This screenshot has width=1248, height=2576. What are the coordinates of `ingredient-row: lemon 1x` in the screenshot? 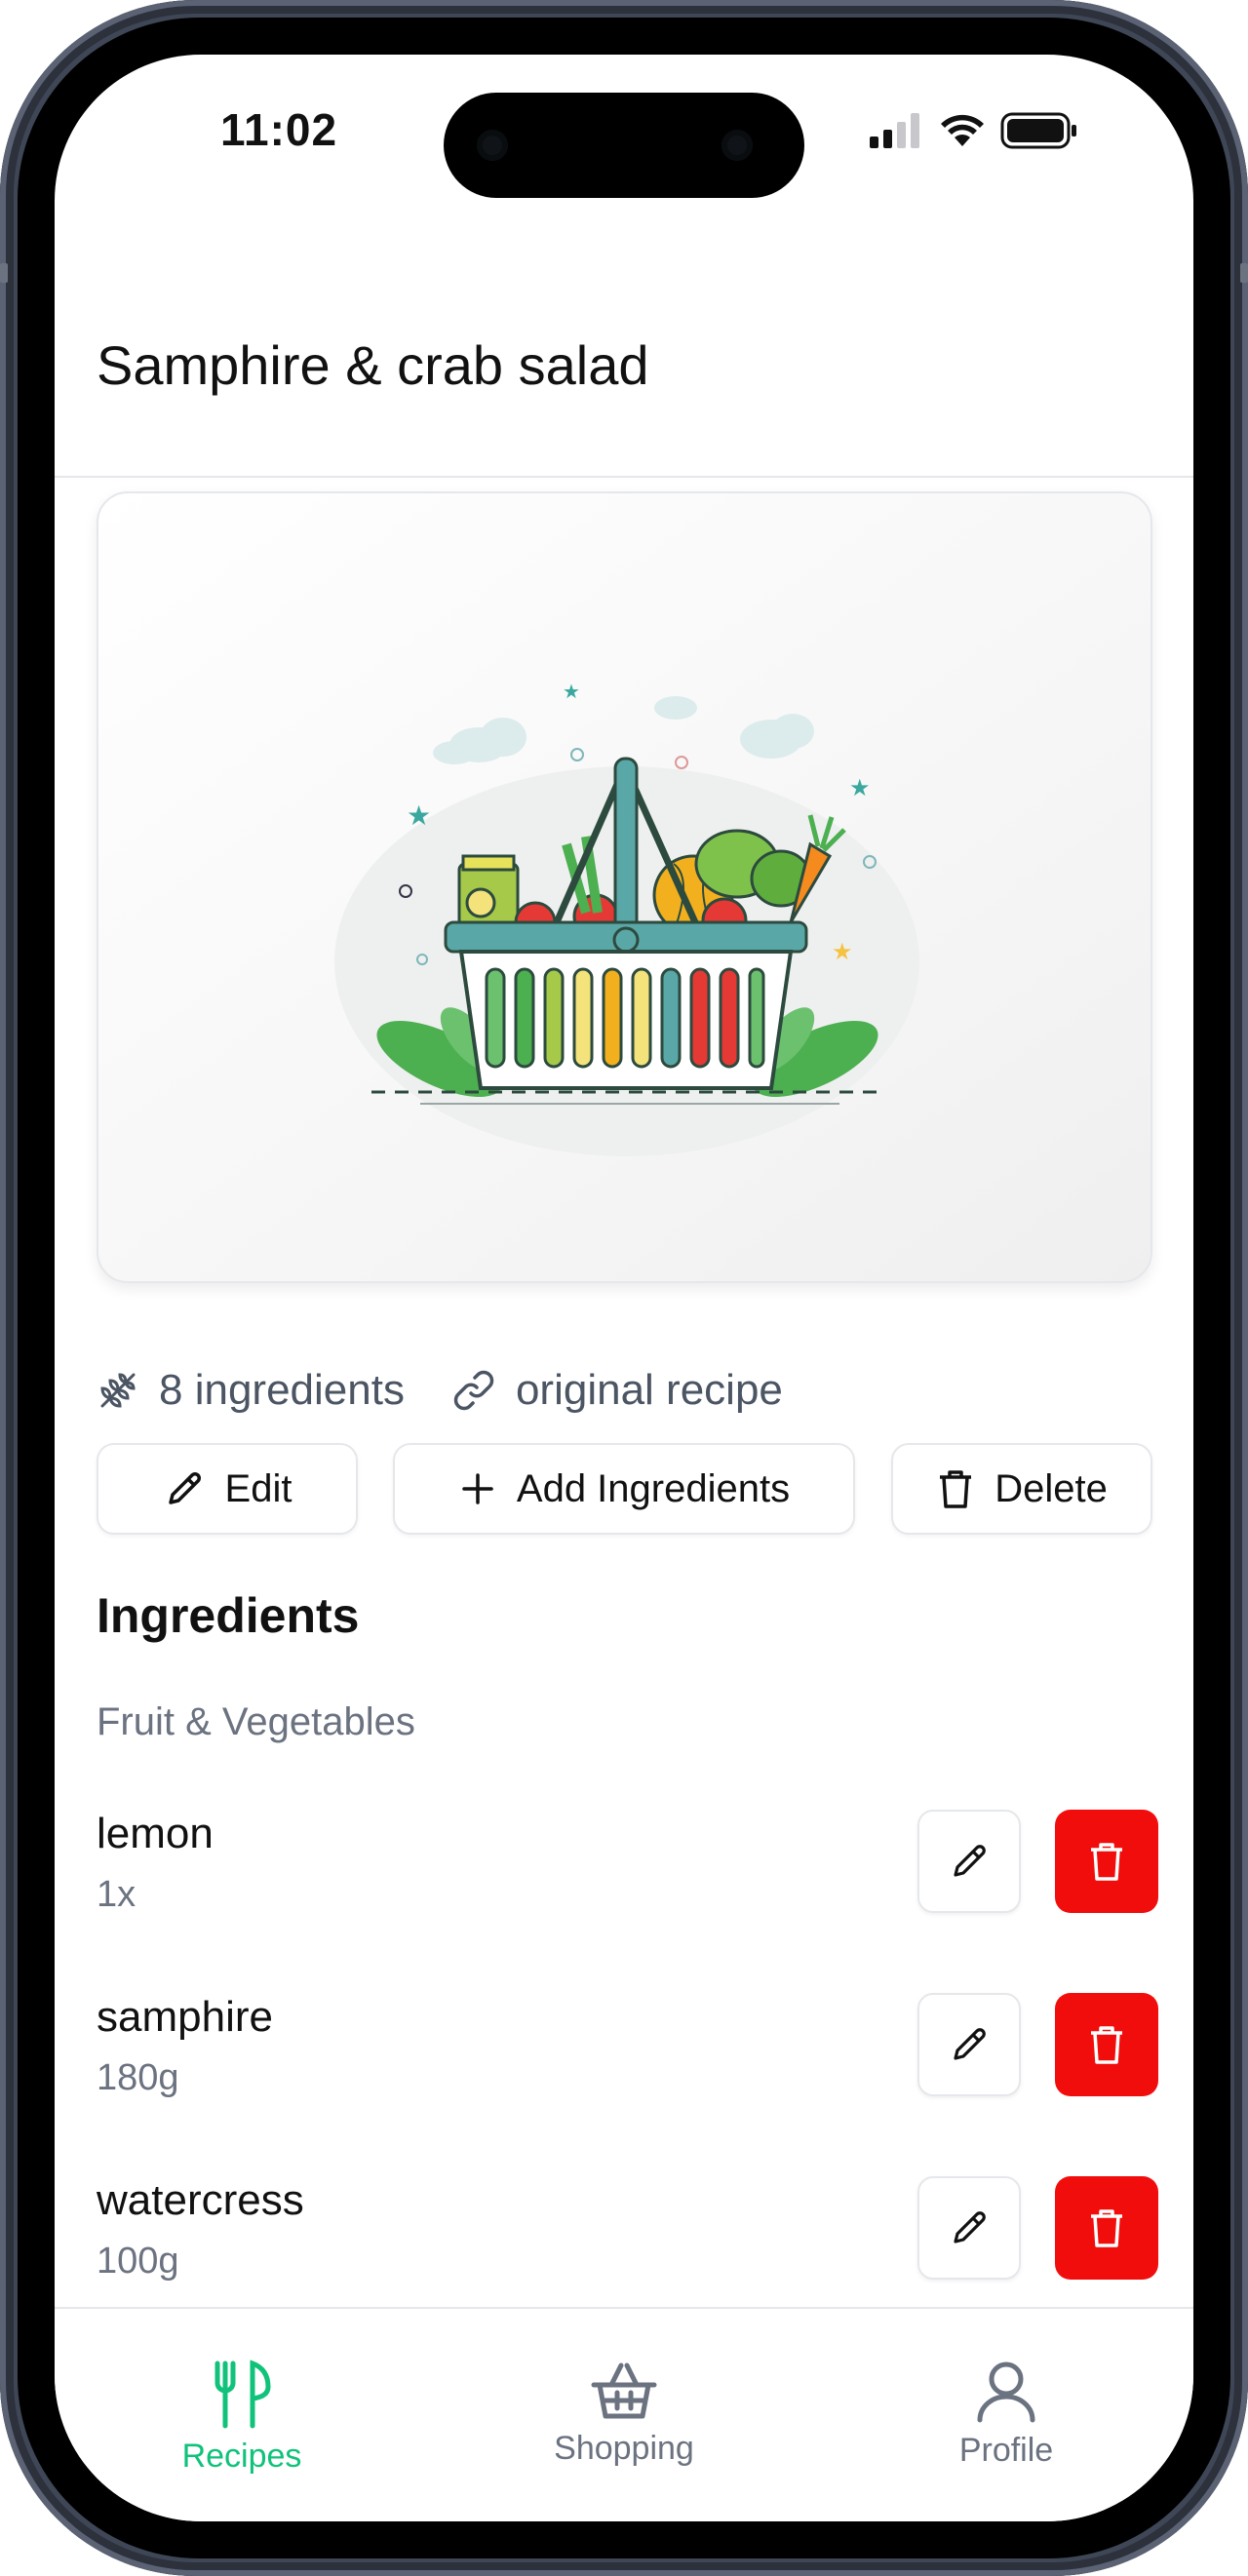 It's located at (627, 1863).